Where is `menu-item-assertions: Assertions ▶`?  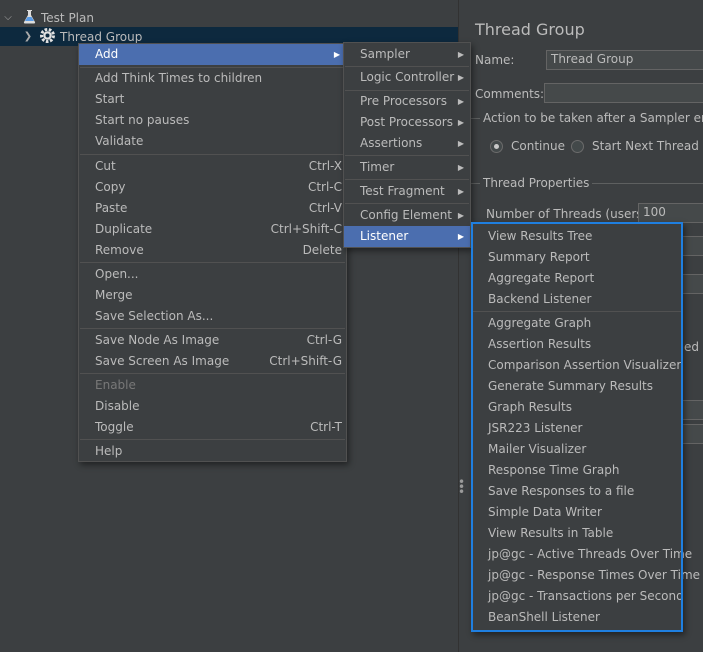 menu-item-assertions: Assertions ▶ is located at coordinates (407, 143).